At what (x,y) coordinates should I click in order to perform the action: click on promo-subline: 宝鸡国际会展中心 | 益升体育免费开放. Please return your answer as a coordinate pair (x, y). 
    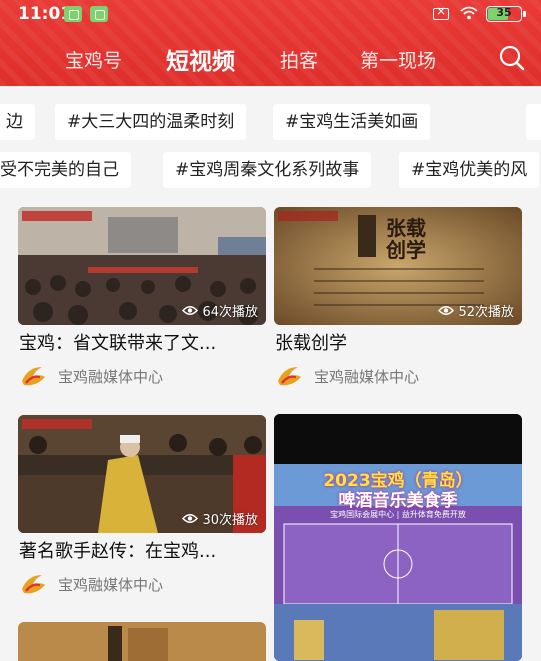
    Looking at the image, I should click on (398, 514).